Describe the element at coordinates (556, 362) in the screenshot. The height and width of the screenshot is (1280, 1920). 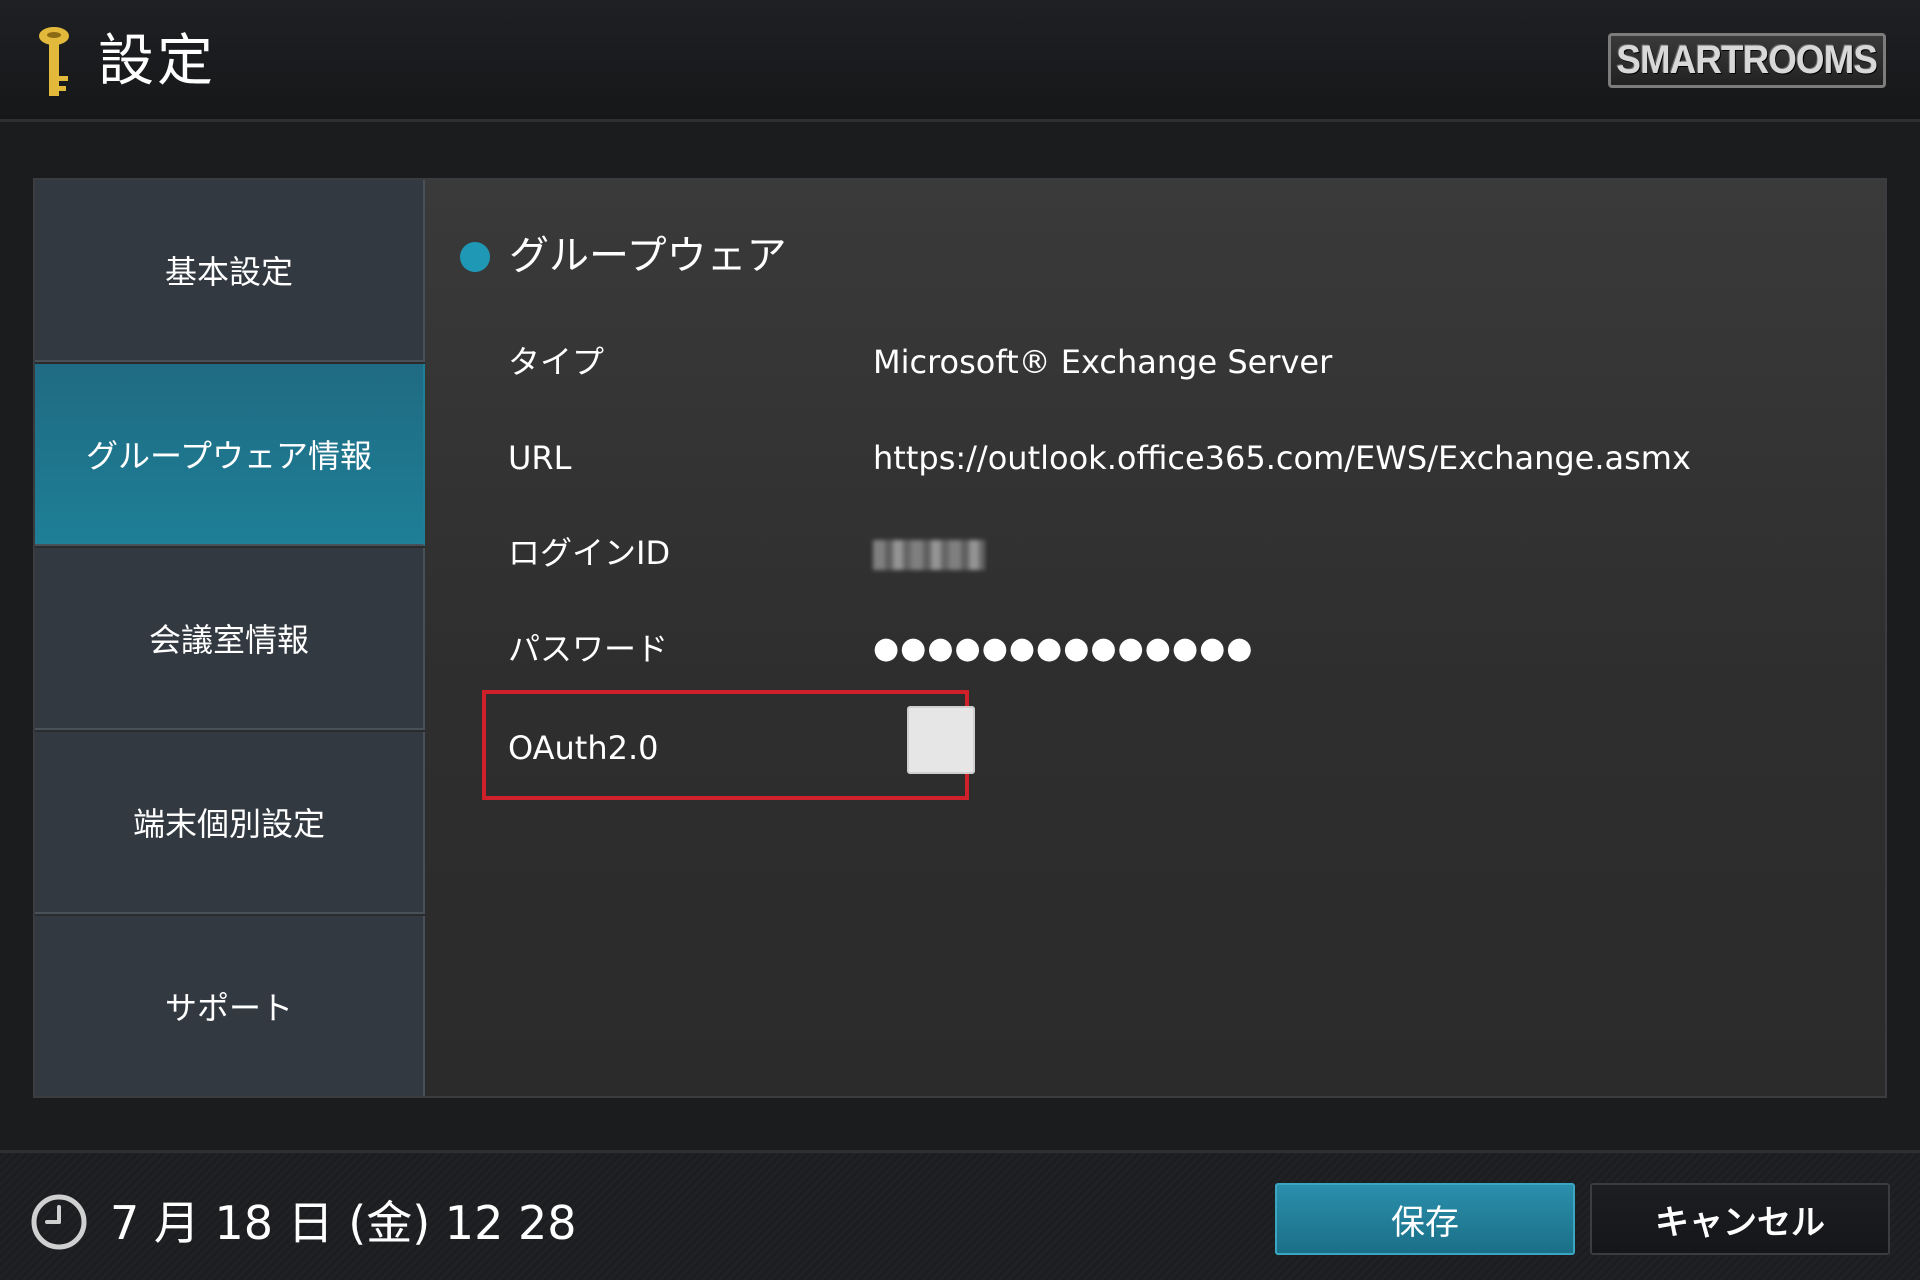
I see `type-label: タイプ` at that location.